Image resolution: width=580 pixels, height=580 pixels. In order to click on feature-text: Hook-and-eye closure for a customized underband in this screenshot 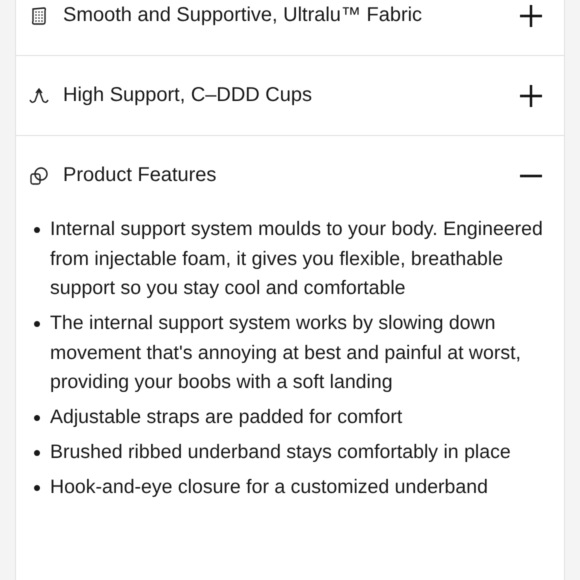, I will do `click(269, 487)`.